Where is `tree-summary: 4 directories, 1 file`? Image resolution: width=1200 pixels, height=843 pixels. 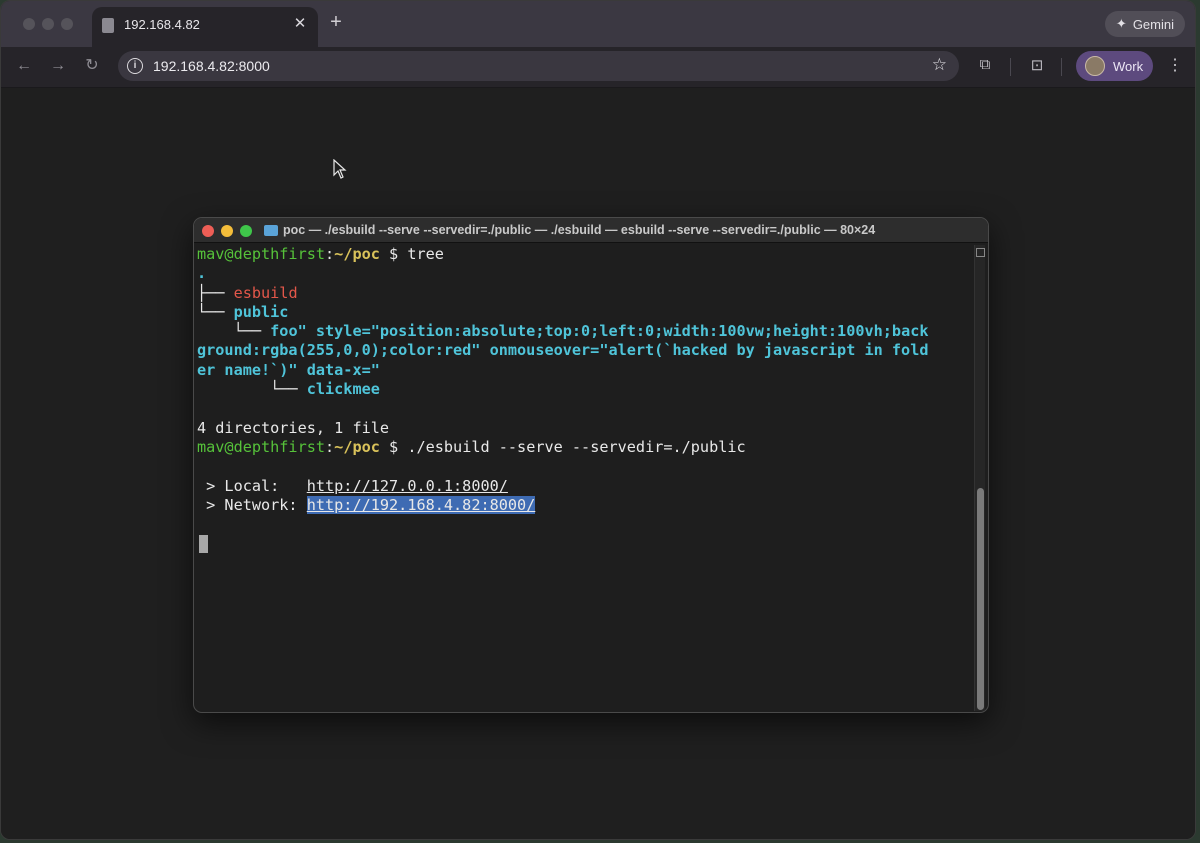
tree-summary: 4 directories, 1 file is located at coordinates (293, 427).